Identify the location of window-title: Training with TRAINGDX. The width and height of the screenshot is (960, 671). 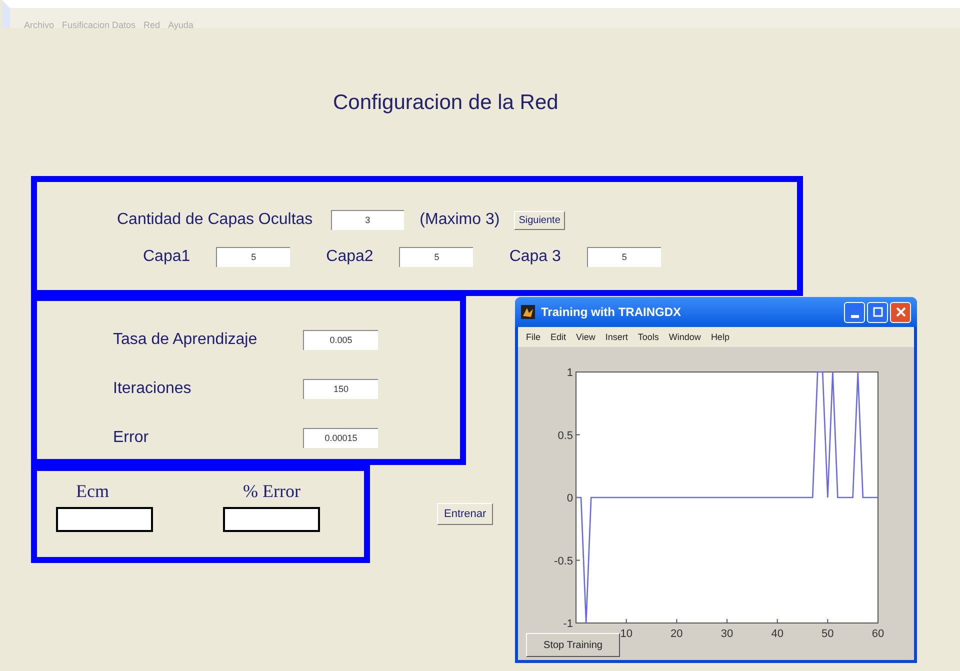
(611, 312).